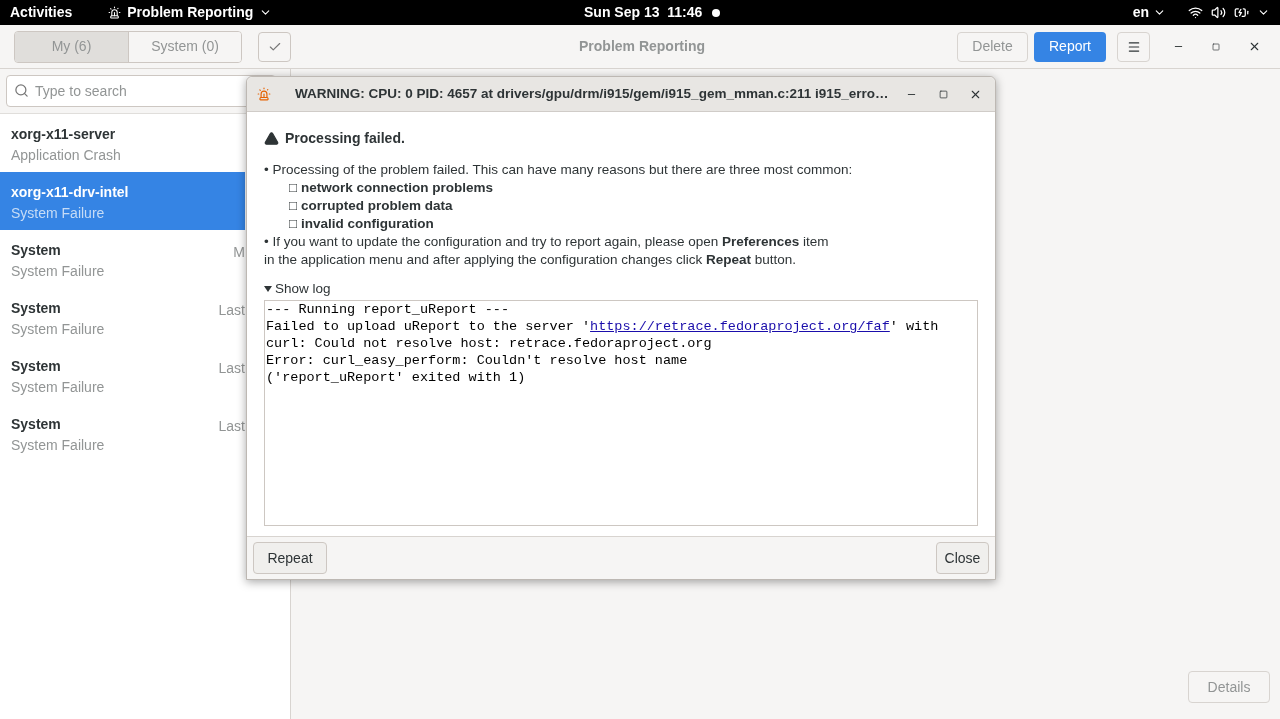 This screenshot has width=1280, height=719. What do you see at coordinates (264, 94) in the screenshot?
I see `alarm-icon` at bounding box center [264, 94].